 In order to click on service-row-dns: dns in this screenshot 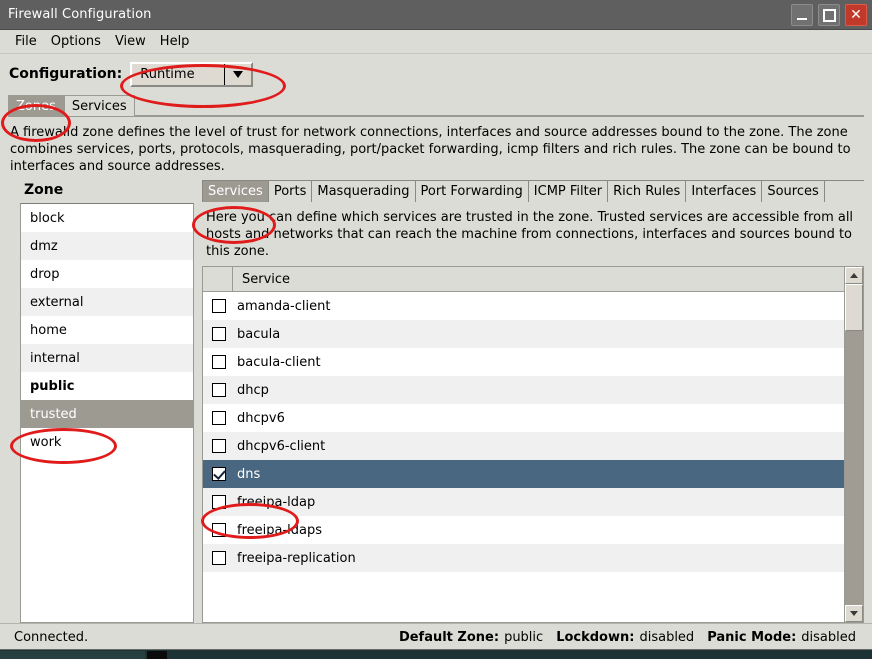, I will do `click(523, 474)`.